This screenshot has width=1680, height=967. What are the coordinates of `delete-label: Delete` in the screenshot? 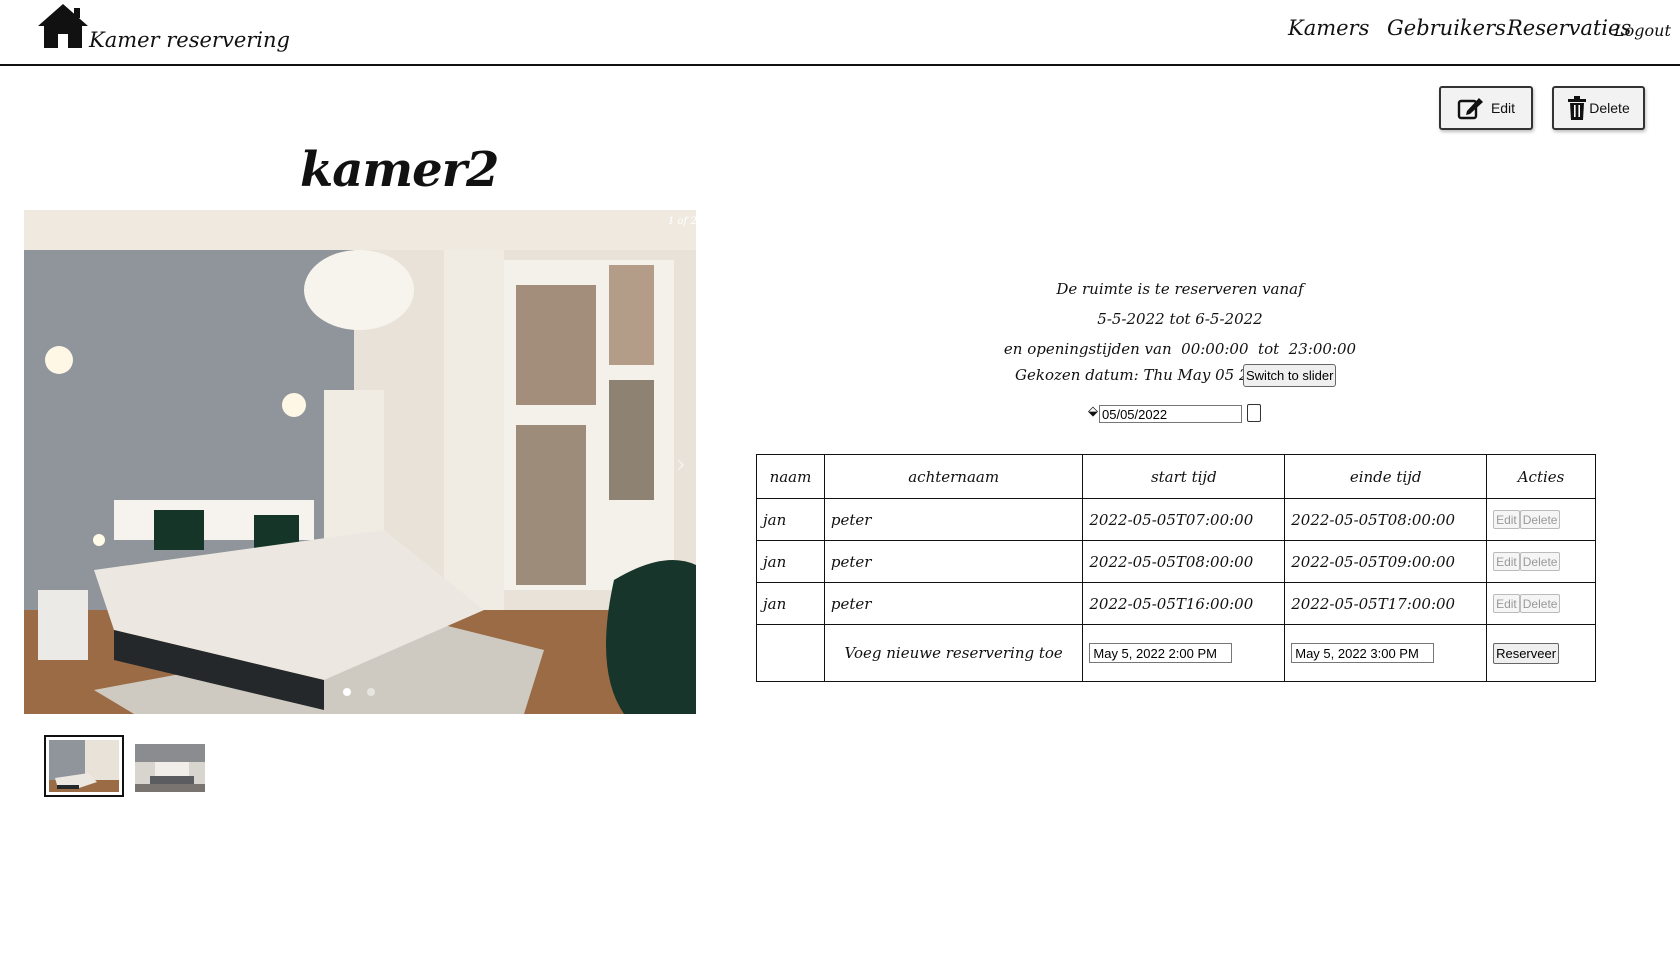 It's located at (1609, 108).